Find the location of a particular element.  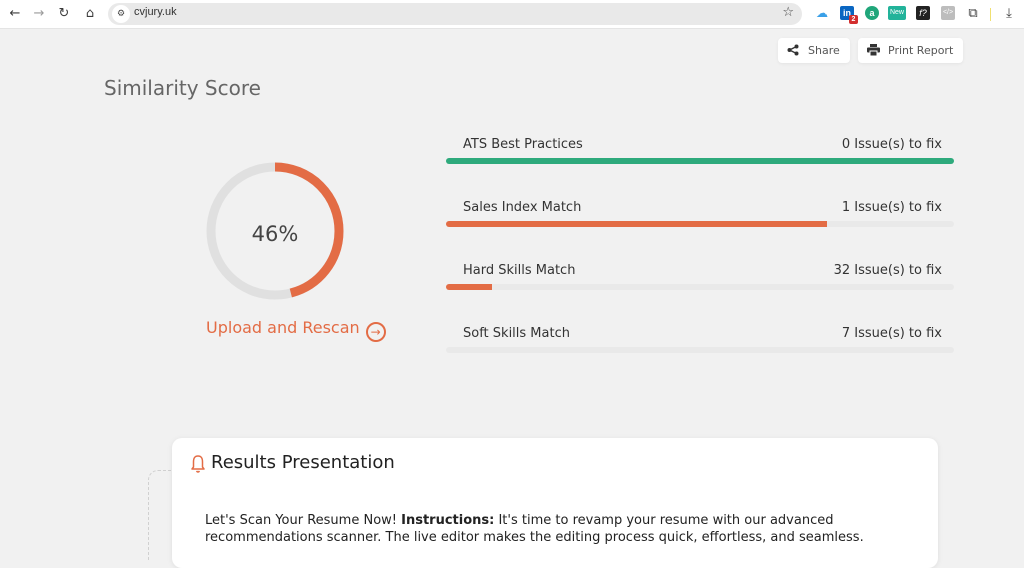

rescan-label: Upload and Rescan is located at coordinates (283, 327).